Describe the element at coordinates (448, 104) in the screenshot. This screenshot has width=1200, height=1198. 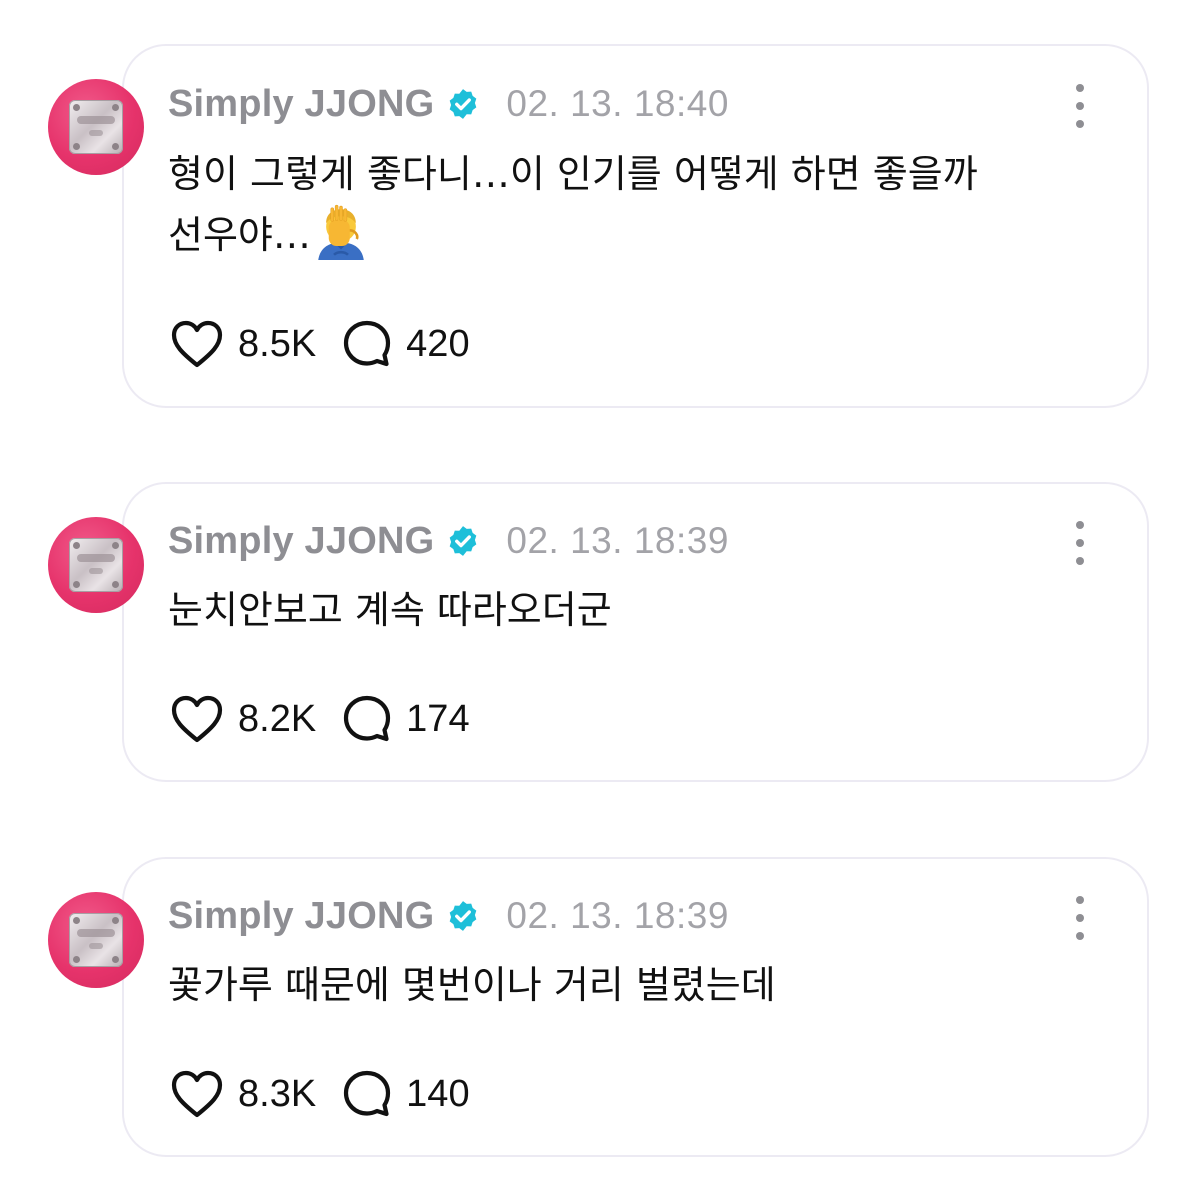
I see `post-header: Simply JJONG 02. 13. 18:40` at that location.